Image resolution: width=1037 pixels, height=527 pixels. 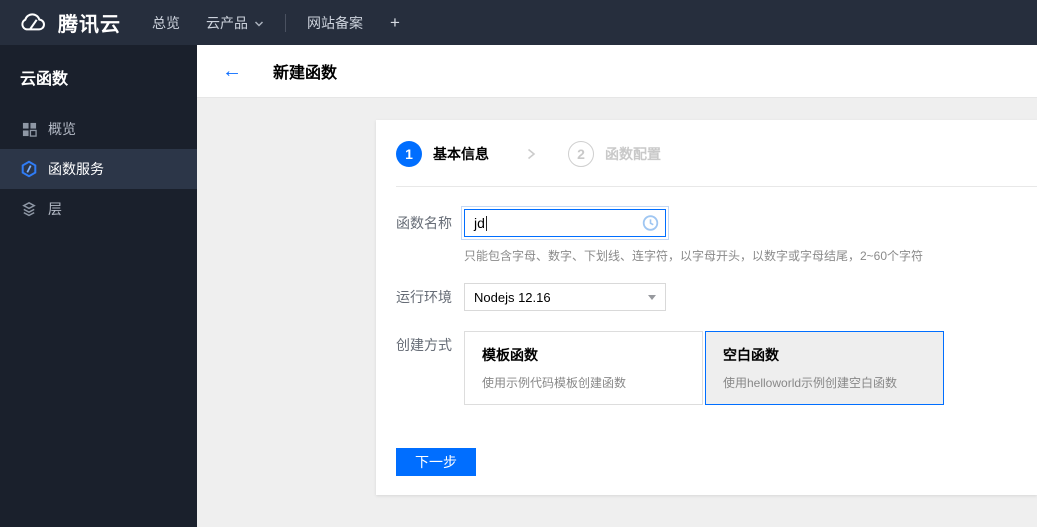 What do you see at coordinates (305, 73) in the screenshot?
I see `page-title: 新建函数` at bounding box center [305, 73].